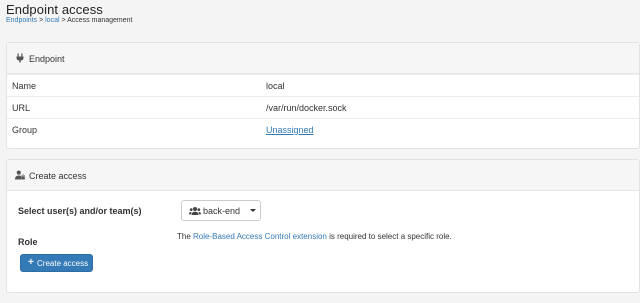 The height and width of the screenshot is (303, 640). What do you see at coordinates (323, 175) in the screenshot?
I see `create-access-widget-header: Create access` at bounding box center [323, 175].